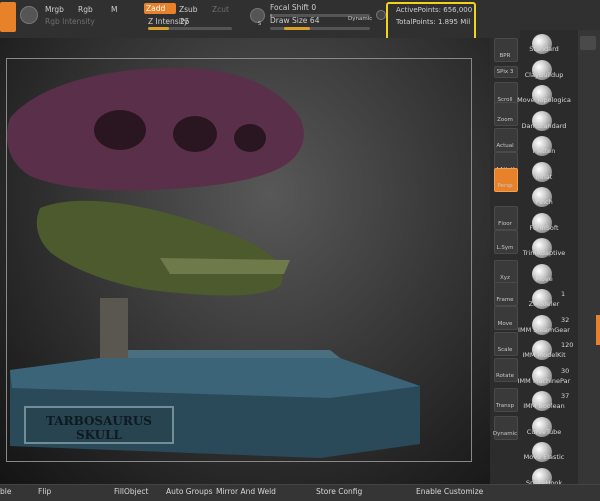  Describe the element at coordinates (225, 266) in the screenshot. I see `jaw-teeth` at that location.